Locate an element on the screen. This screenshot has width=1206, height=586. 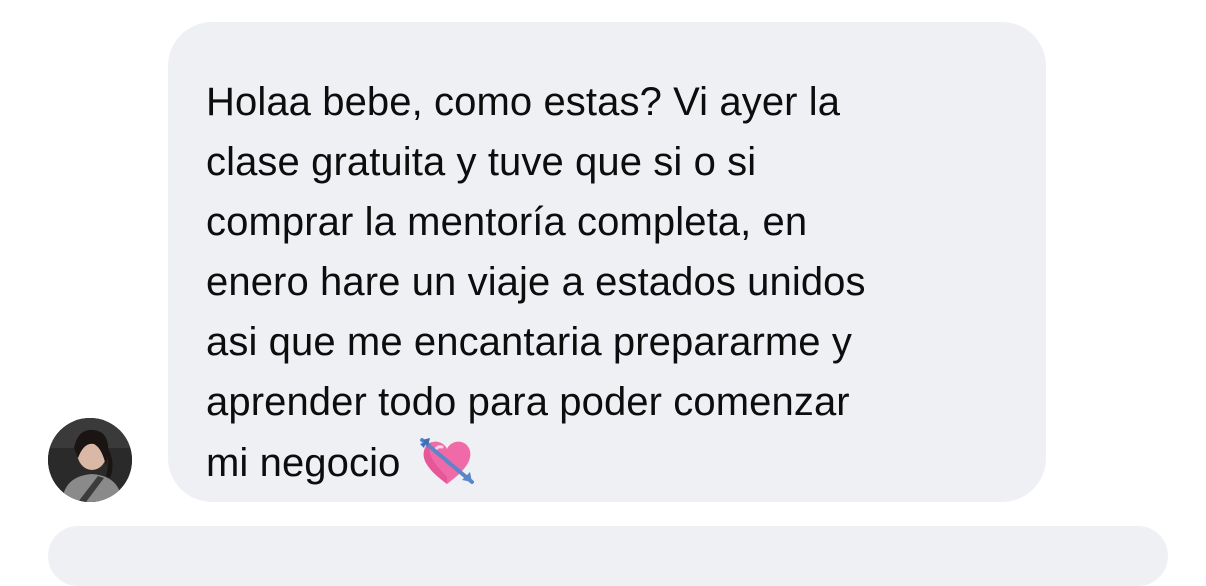
message-line: Holaa bebe, como estas? Vi ayer la is located at coordinates (523, 102).